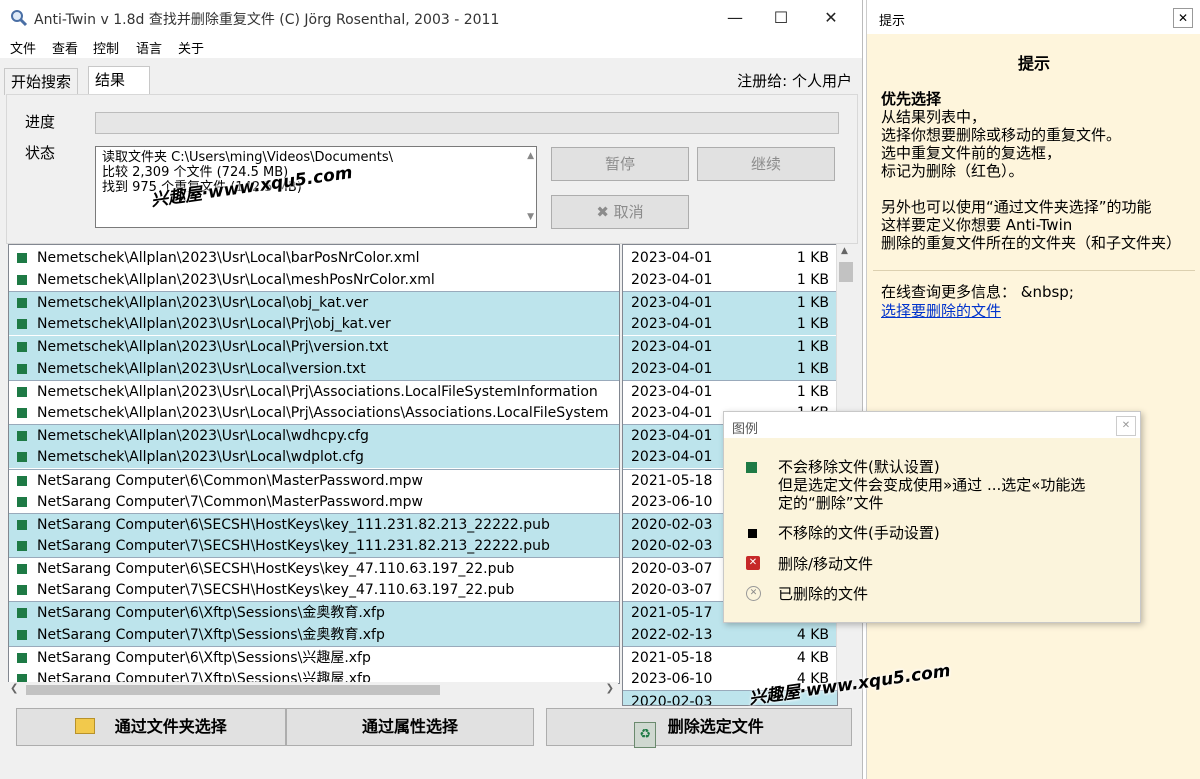 The height and width of the screenshot is (779, 1200). What do you see at coordinates (794, 81) in the screenshot?
I see `registered-to: 注册给: 个人用户` at bounding box center [794, 81].